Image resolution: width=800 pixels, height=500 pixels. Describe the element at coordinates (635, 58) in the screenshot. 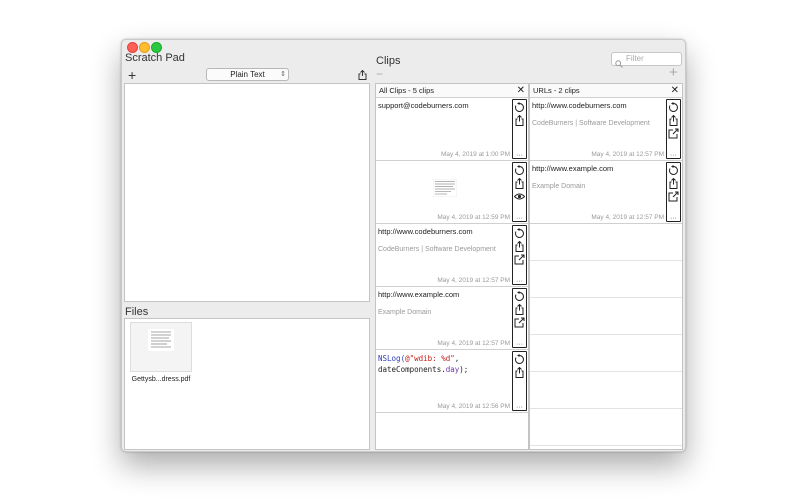

I see `filter-placeholder: Filter` at that location.